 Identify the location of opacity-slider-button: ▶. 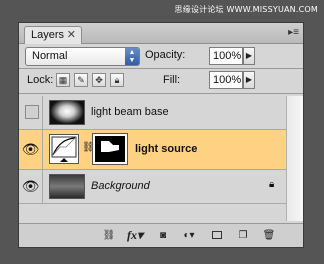
(249, 56).